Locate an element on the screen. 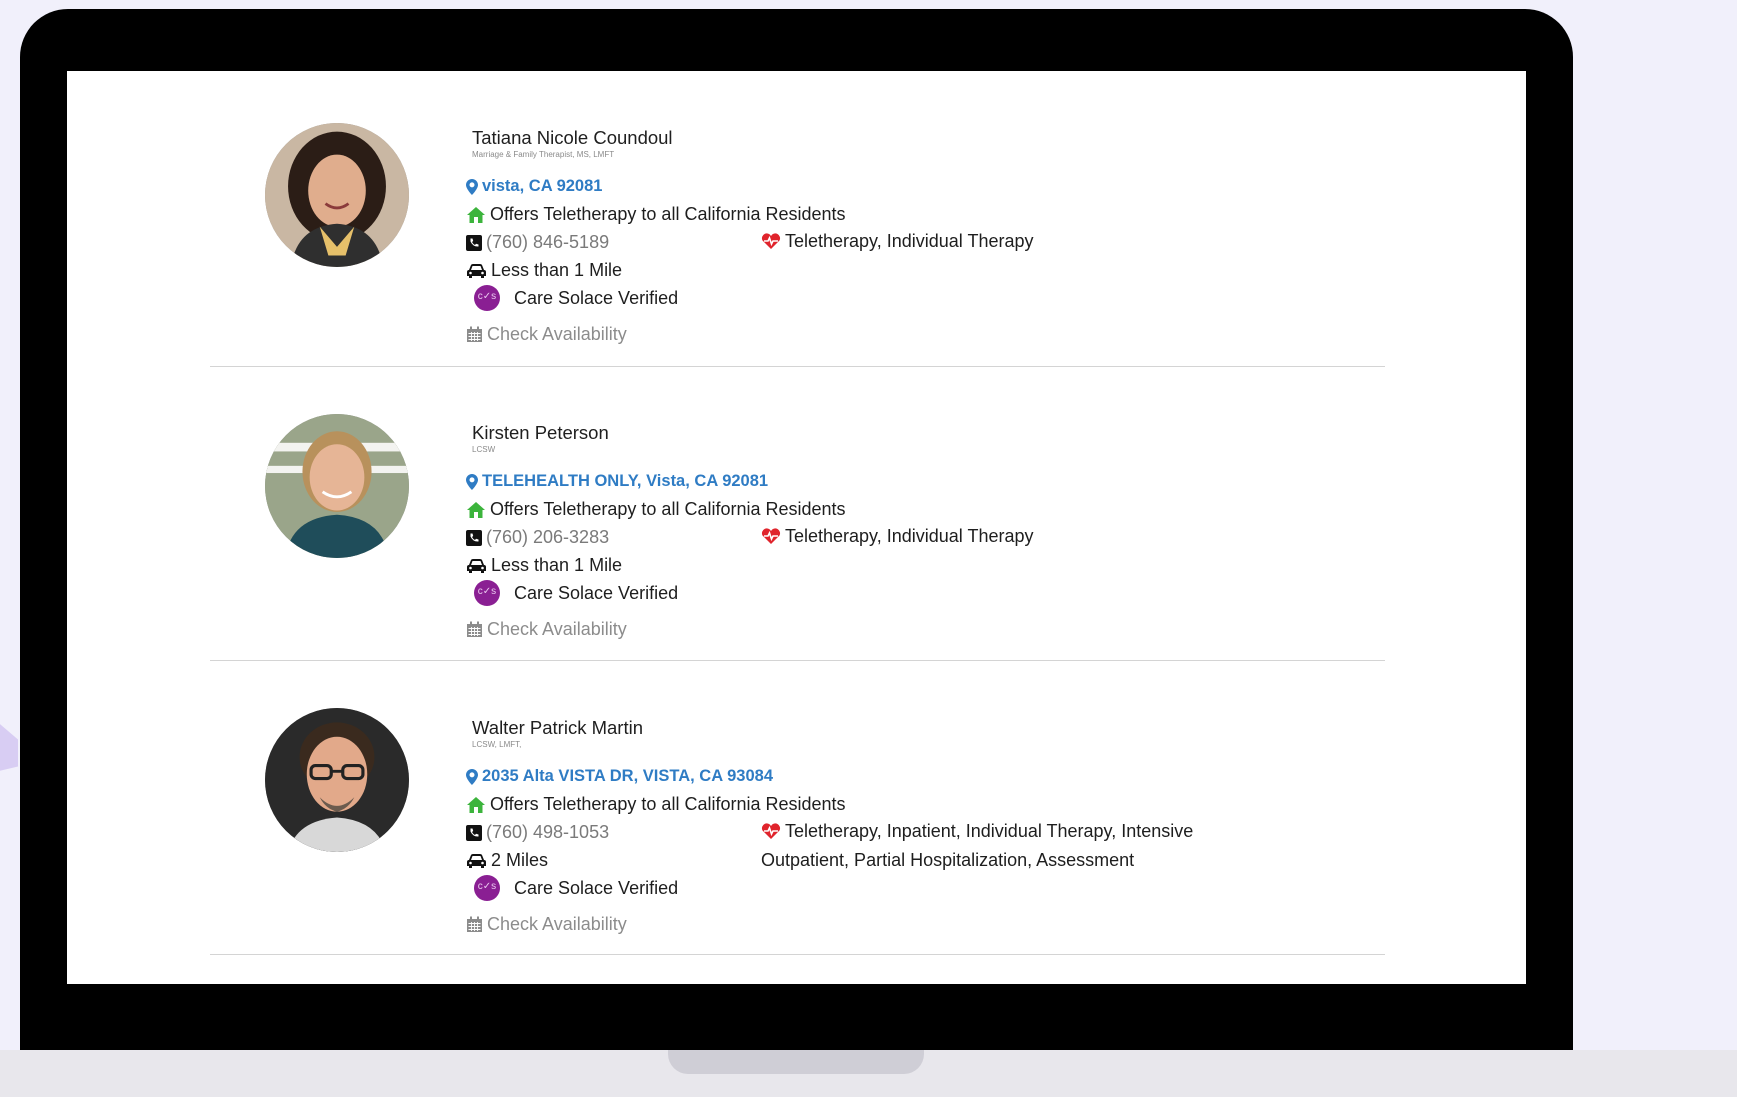 The height and width of the screenshot is (1097, 1737). provider-location-link: TELEHEALTH ONLY, Vista, CA 92081 is located at coordinates (617, 481).